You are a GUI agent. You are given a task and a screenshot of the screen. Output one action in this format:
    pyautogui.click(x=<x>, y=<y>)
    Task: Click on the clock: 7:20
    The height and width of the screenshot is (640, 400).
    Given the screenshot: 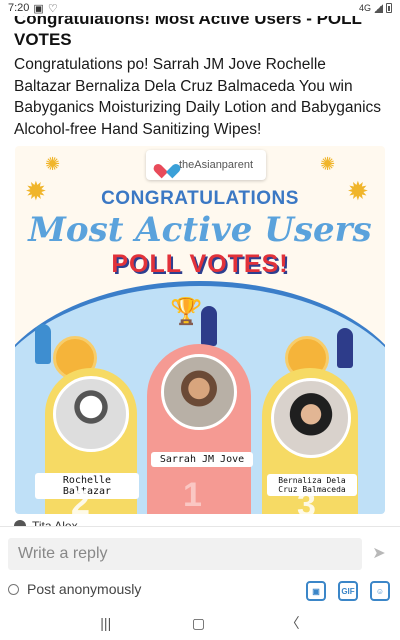 What is the action you would take?
    pyautogui.click(x=19, y=8)
    